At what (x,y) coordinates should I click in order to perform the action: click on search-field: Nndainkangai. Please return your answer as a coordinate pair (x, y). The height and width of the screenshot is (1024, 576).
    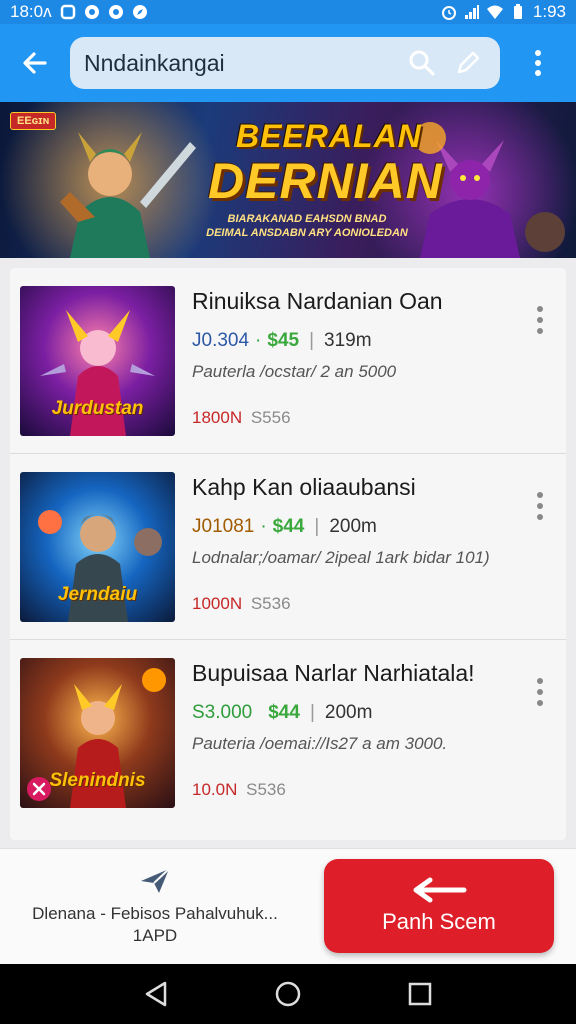
    Looking at the image, I should click on (285, 63).